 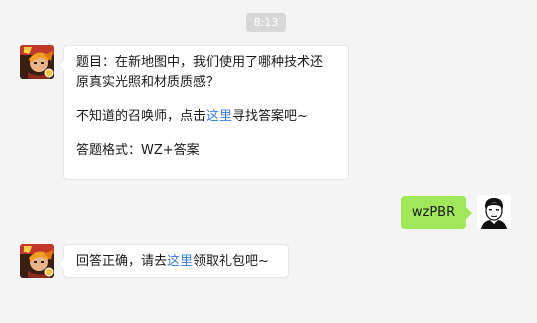 I want to click on reply-prefix-text: 回答正确，请去, so click(x=122, y=261).